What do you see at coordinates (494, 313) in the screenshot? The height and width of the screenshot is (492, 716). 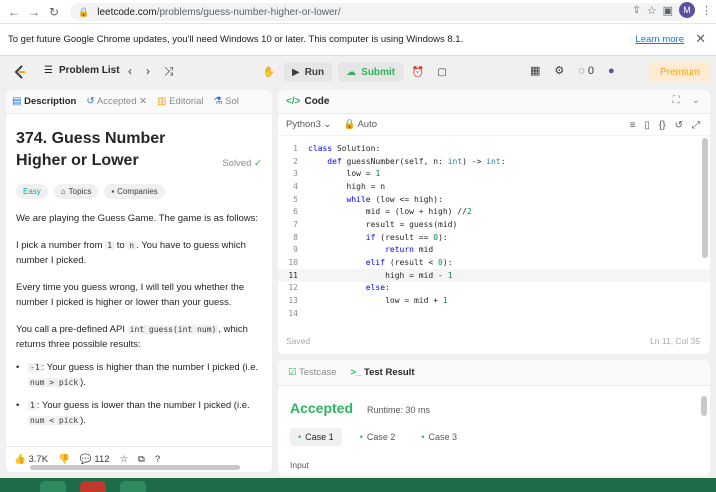 I see `code-line: 14` at bounding box center [494, 313].